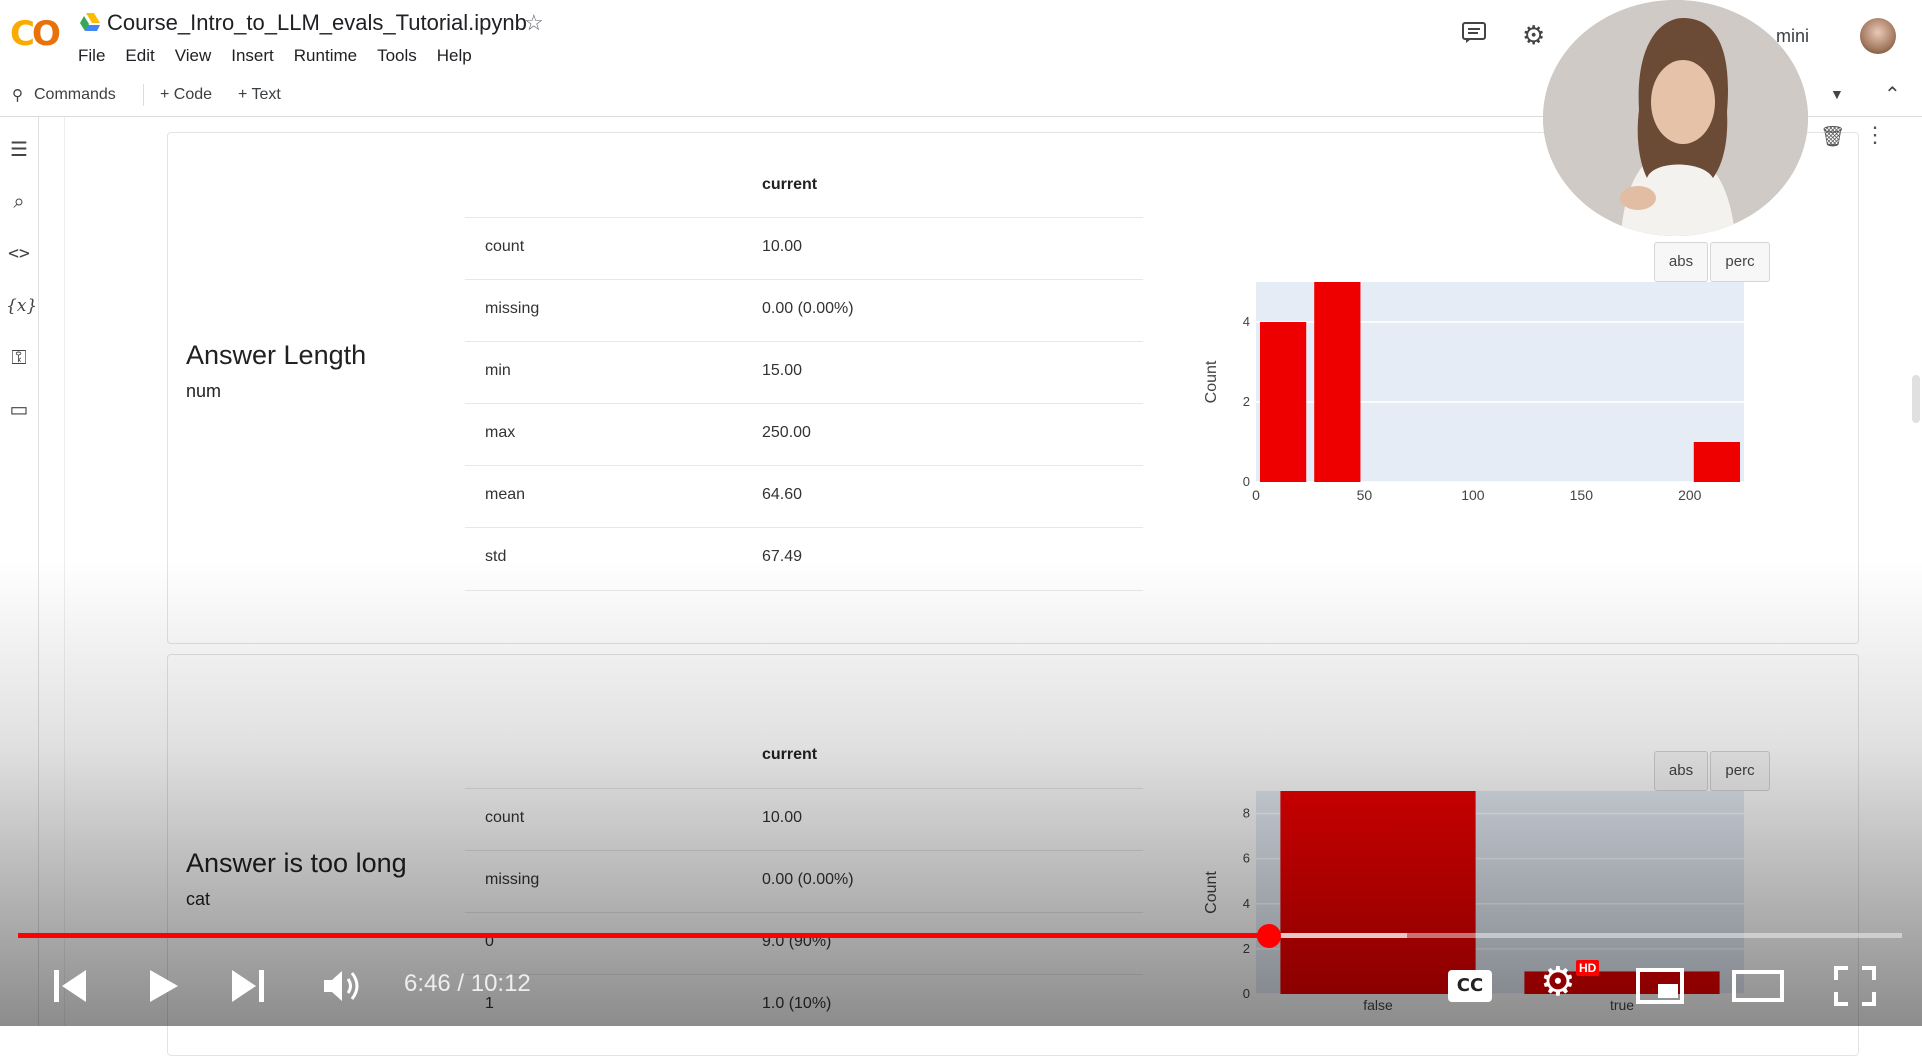 The image size is (1922, 1056). I want to click on settings-gear-icon: ⚙, so click(1558, 982).